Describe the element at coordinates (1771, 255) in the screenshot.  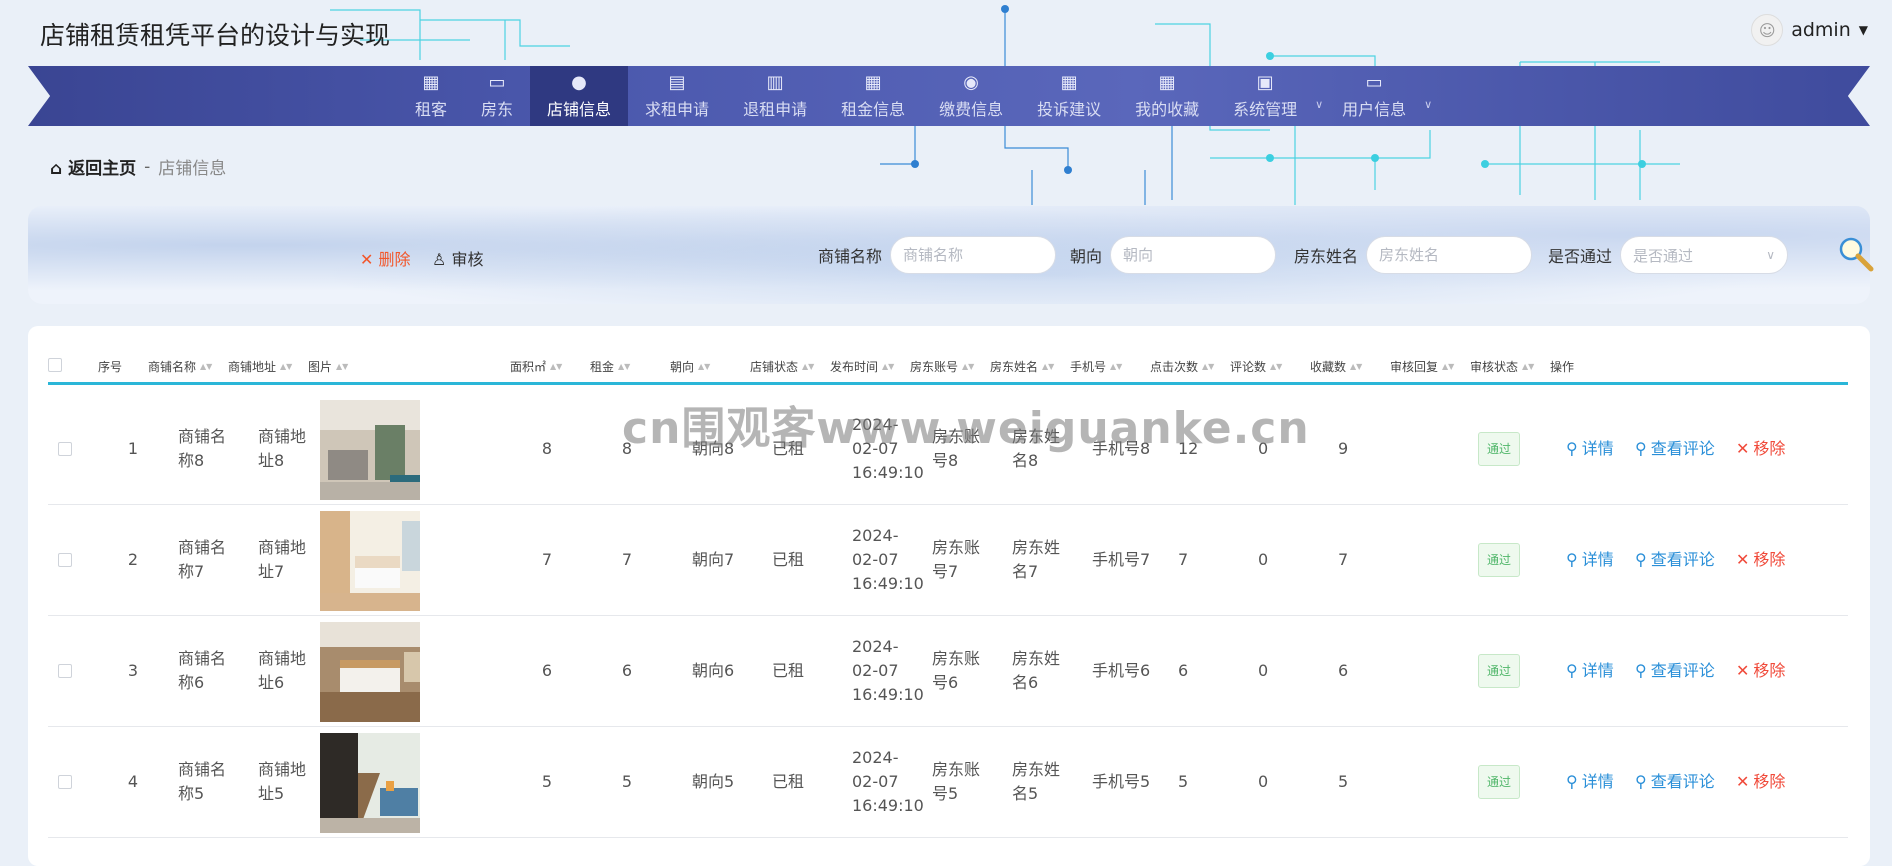
I see `chevron-down-icon: ∨` at that location.